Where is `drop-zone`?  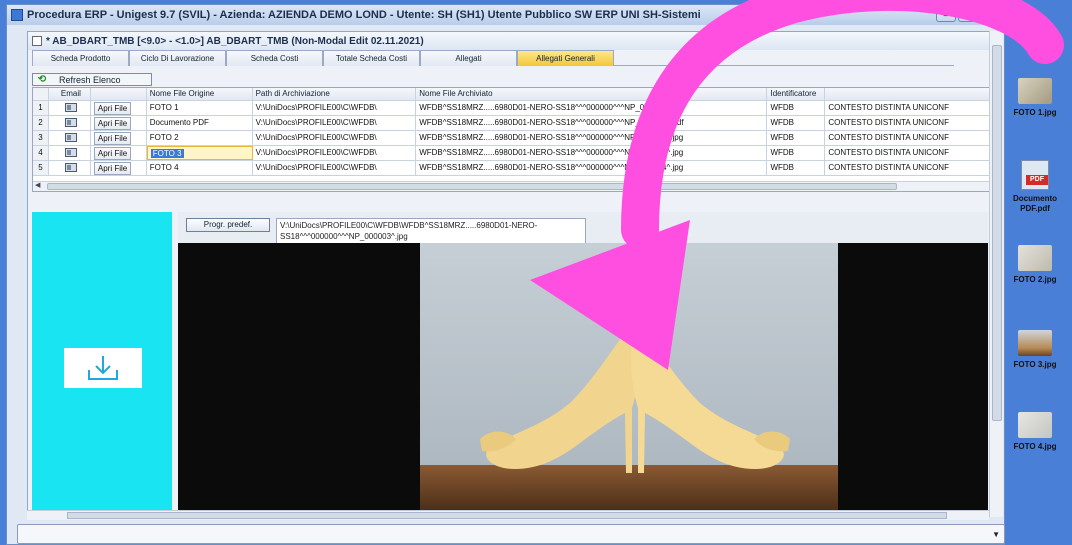
drop-zone is located at coordinates (102, 362).